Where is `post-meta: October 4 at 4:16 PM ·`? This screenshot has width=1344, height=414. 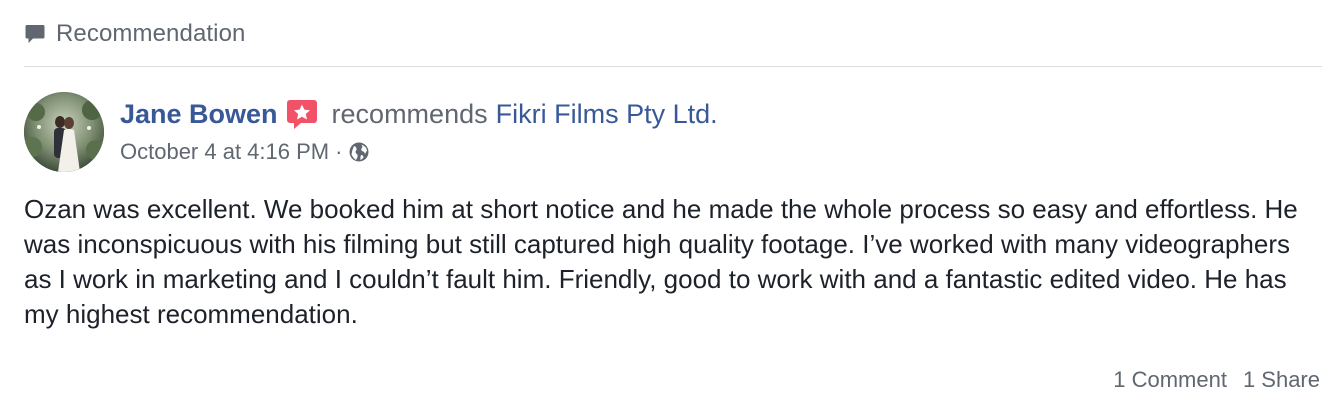 post-meta: October 4 at 4:16 PM · is located at coordinates (245, 152).